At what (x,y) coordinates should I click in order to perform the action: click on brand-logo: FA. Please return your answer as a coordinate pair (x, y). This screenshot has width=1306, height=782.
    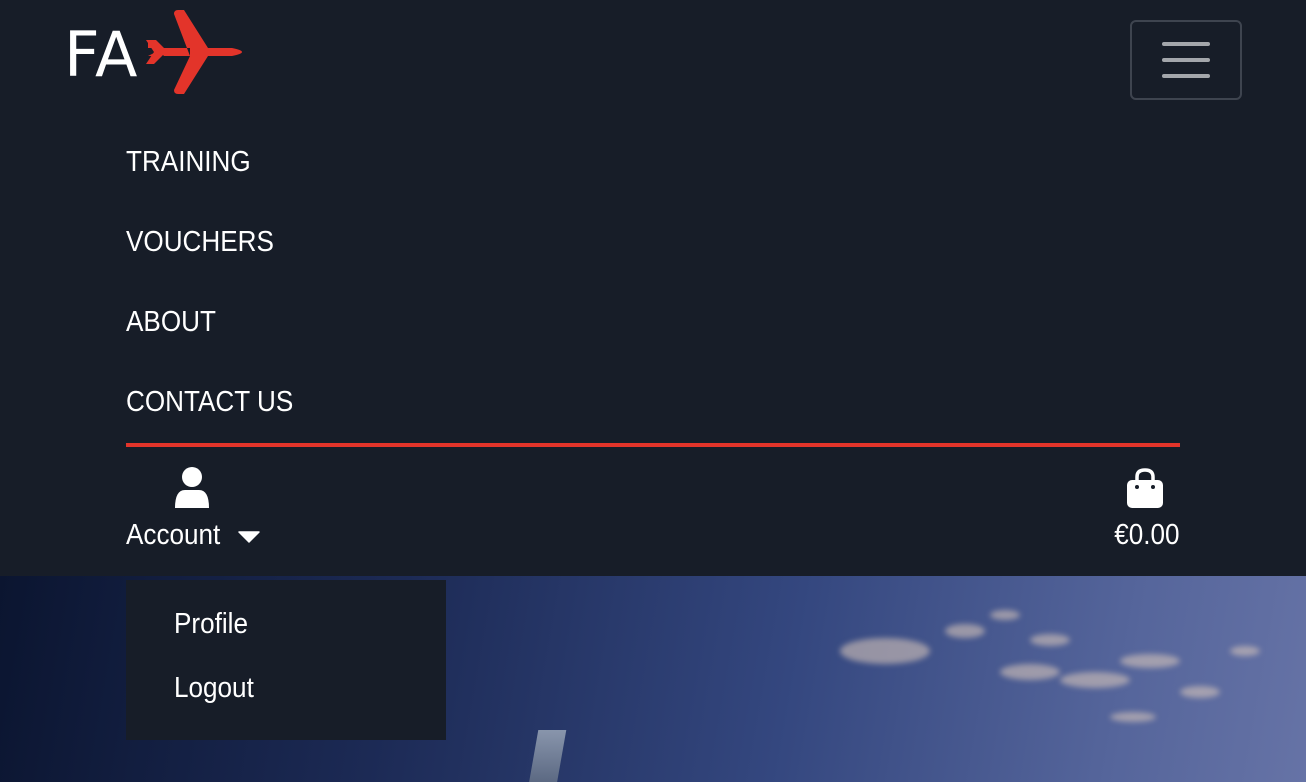
    Looking at the image, I should click on (154, 53).